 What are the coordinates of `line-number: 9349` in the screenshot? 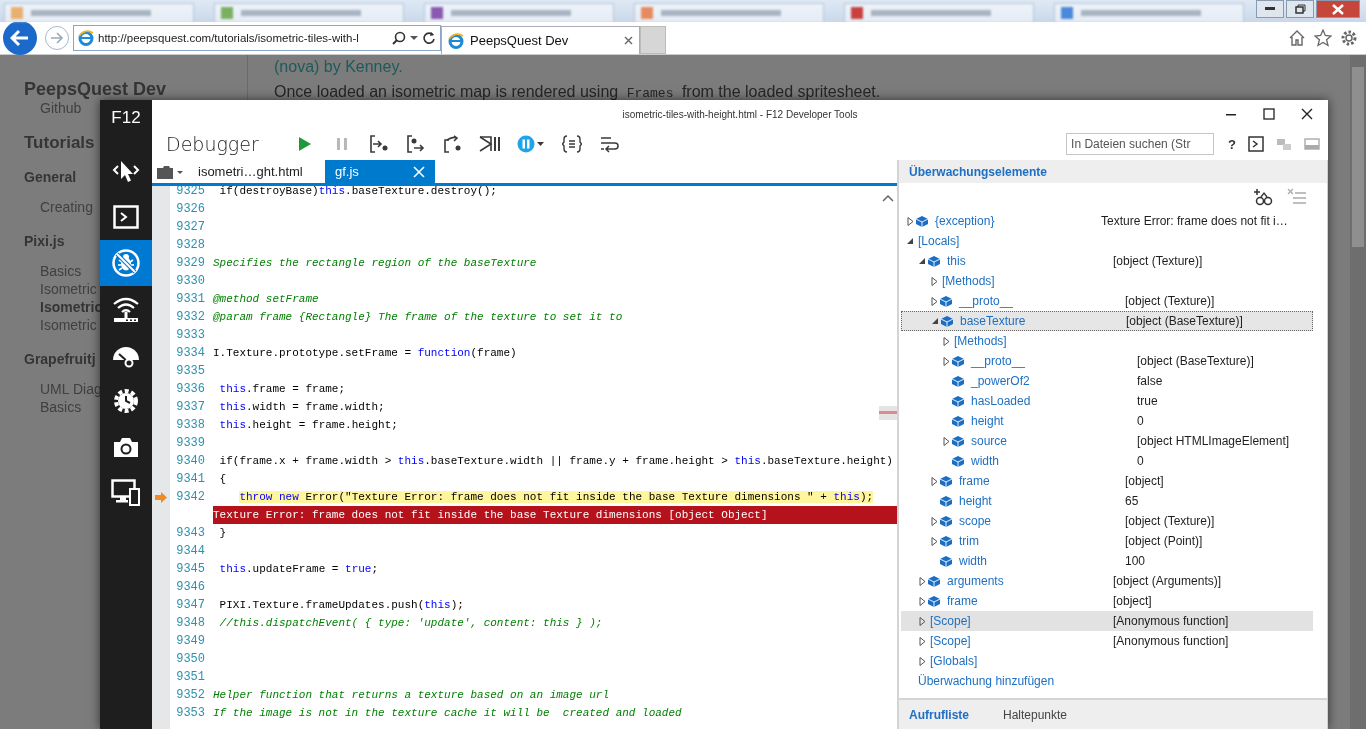 It's located at (190, 641).